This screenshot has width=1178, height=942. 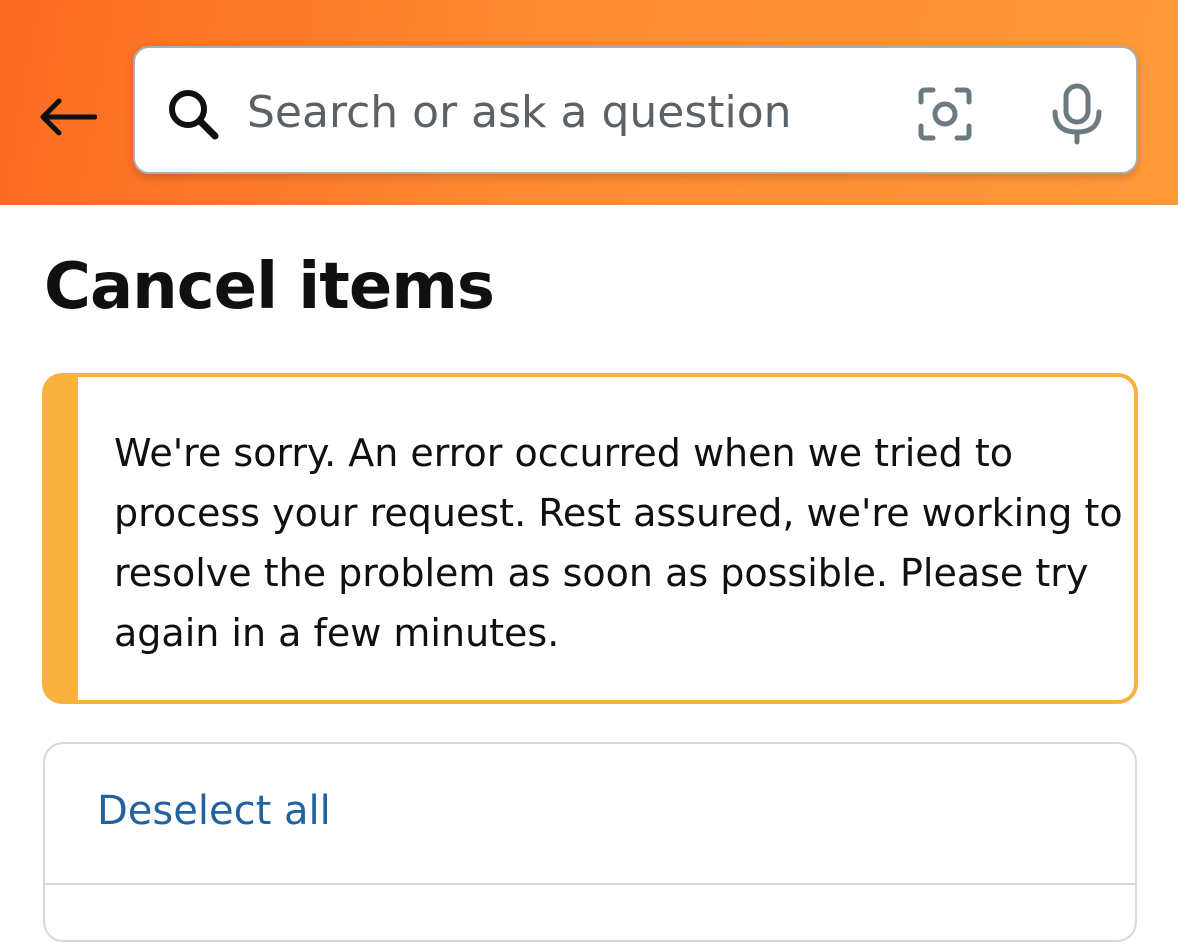 I want to click on page-title: Cancel items, so click(x=269, y=287).